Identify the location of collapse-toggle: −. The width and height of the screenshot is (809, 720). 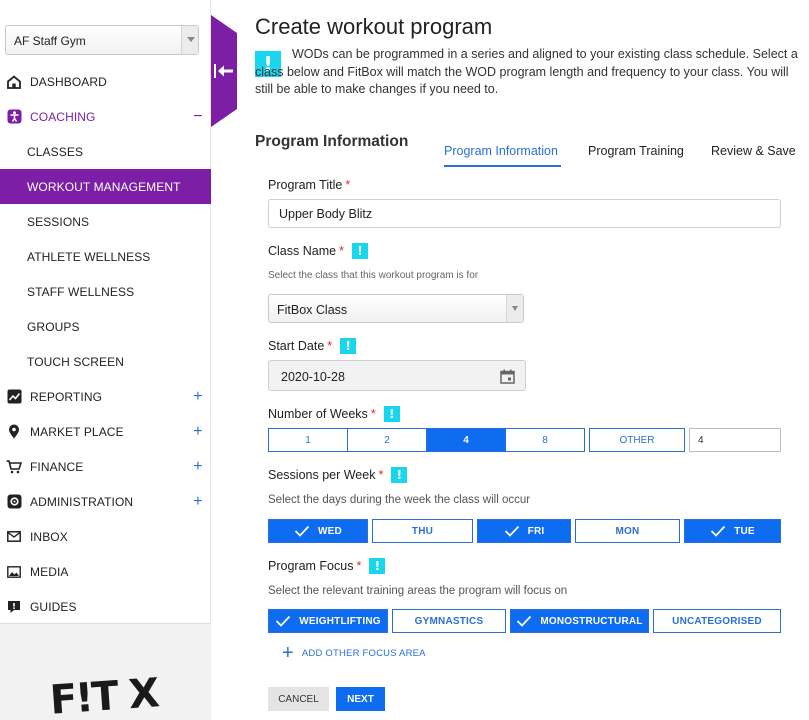
(198, 117).